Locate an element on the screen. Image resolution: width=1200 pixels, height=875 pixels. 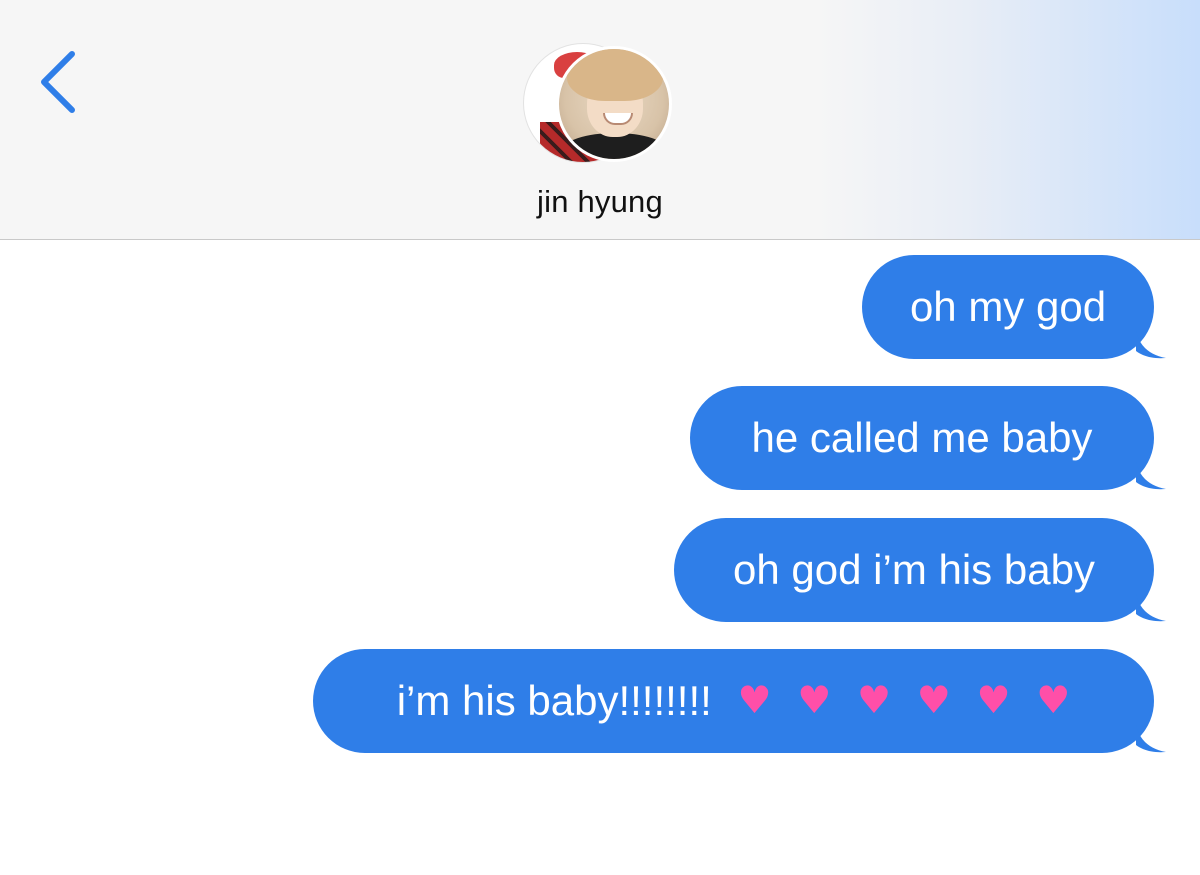
back-button is located at coordinates (58, 82).